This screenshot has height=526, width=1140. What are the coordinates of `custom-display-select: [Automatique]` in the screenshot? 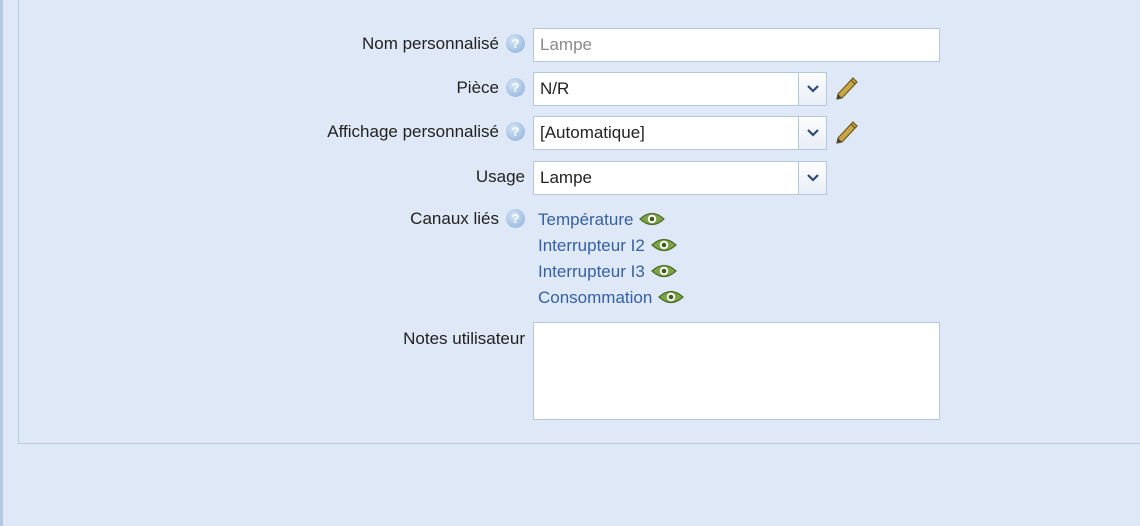 It's located at (680, 133).